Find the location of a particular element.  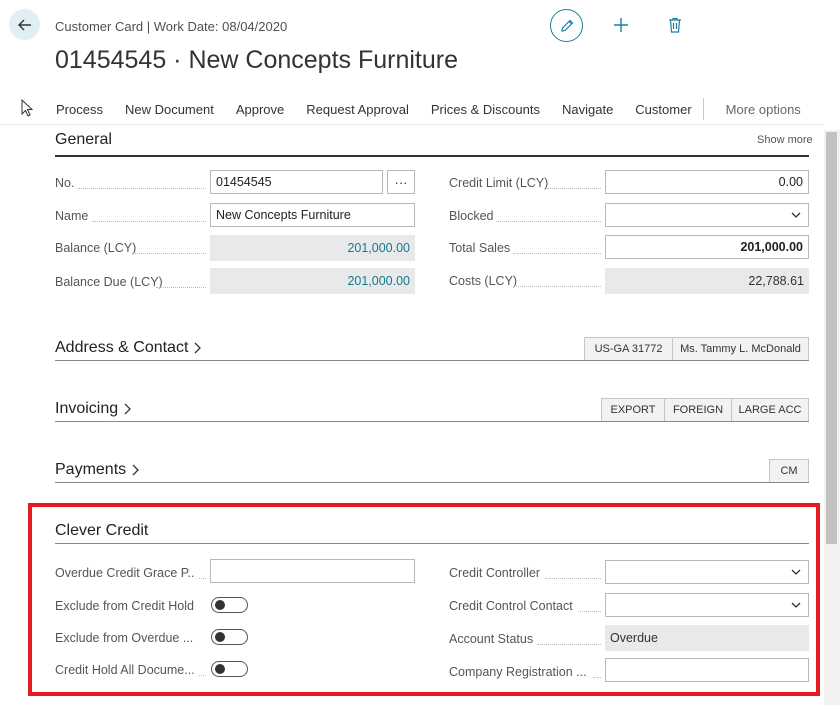

credit-hold-all-dots is located at coordinates (202, 675).